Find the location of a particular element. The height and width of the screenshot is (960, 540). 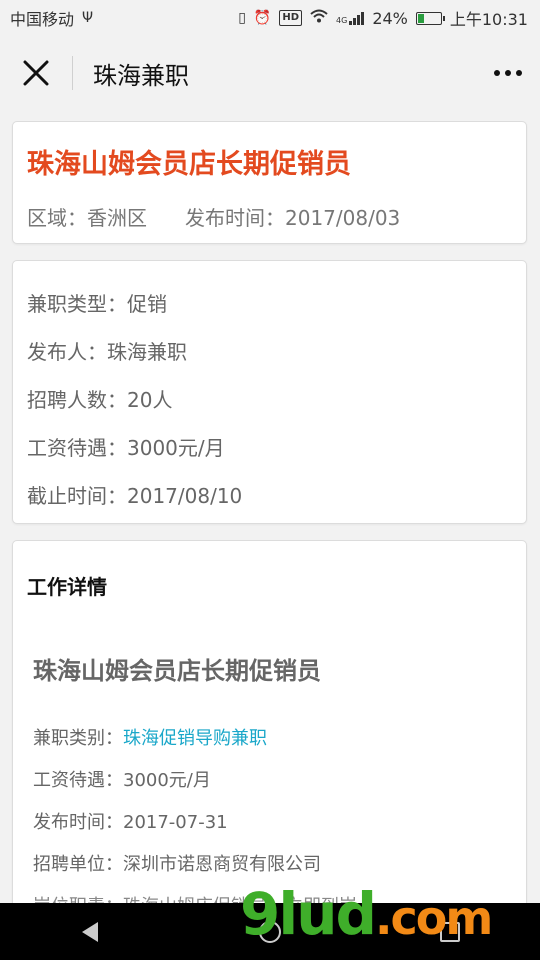

close-button is located at coordinates (36, 73).